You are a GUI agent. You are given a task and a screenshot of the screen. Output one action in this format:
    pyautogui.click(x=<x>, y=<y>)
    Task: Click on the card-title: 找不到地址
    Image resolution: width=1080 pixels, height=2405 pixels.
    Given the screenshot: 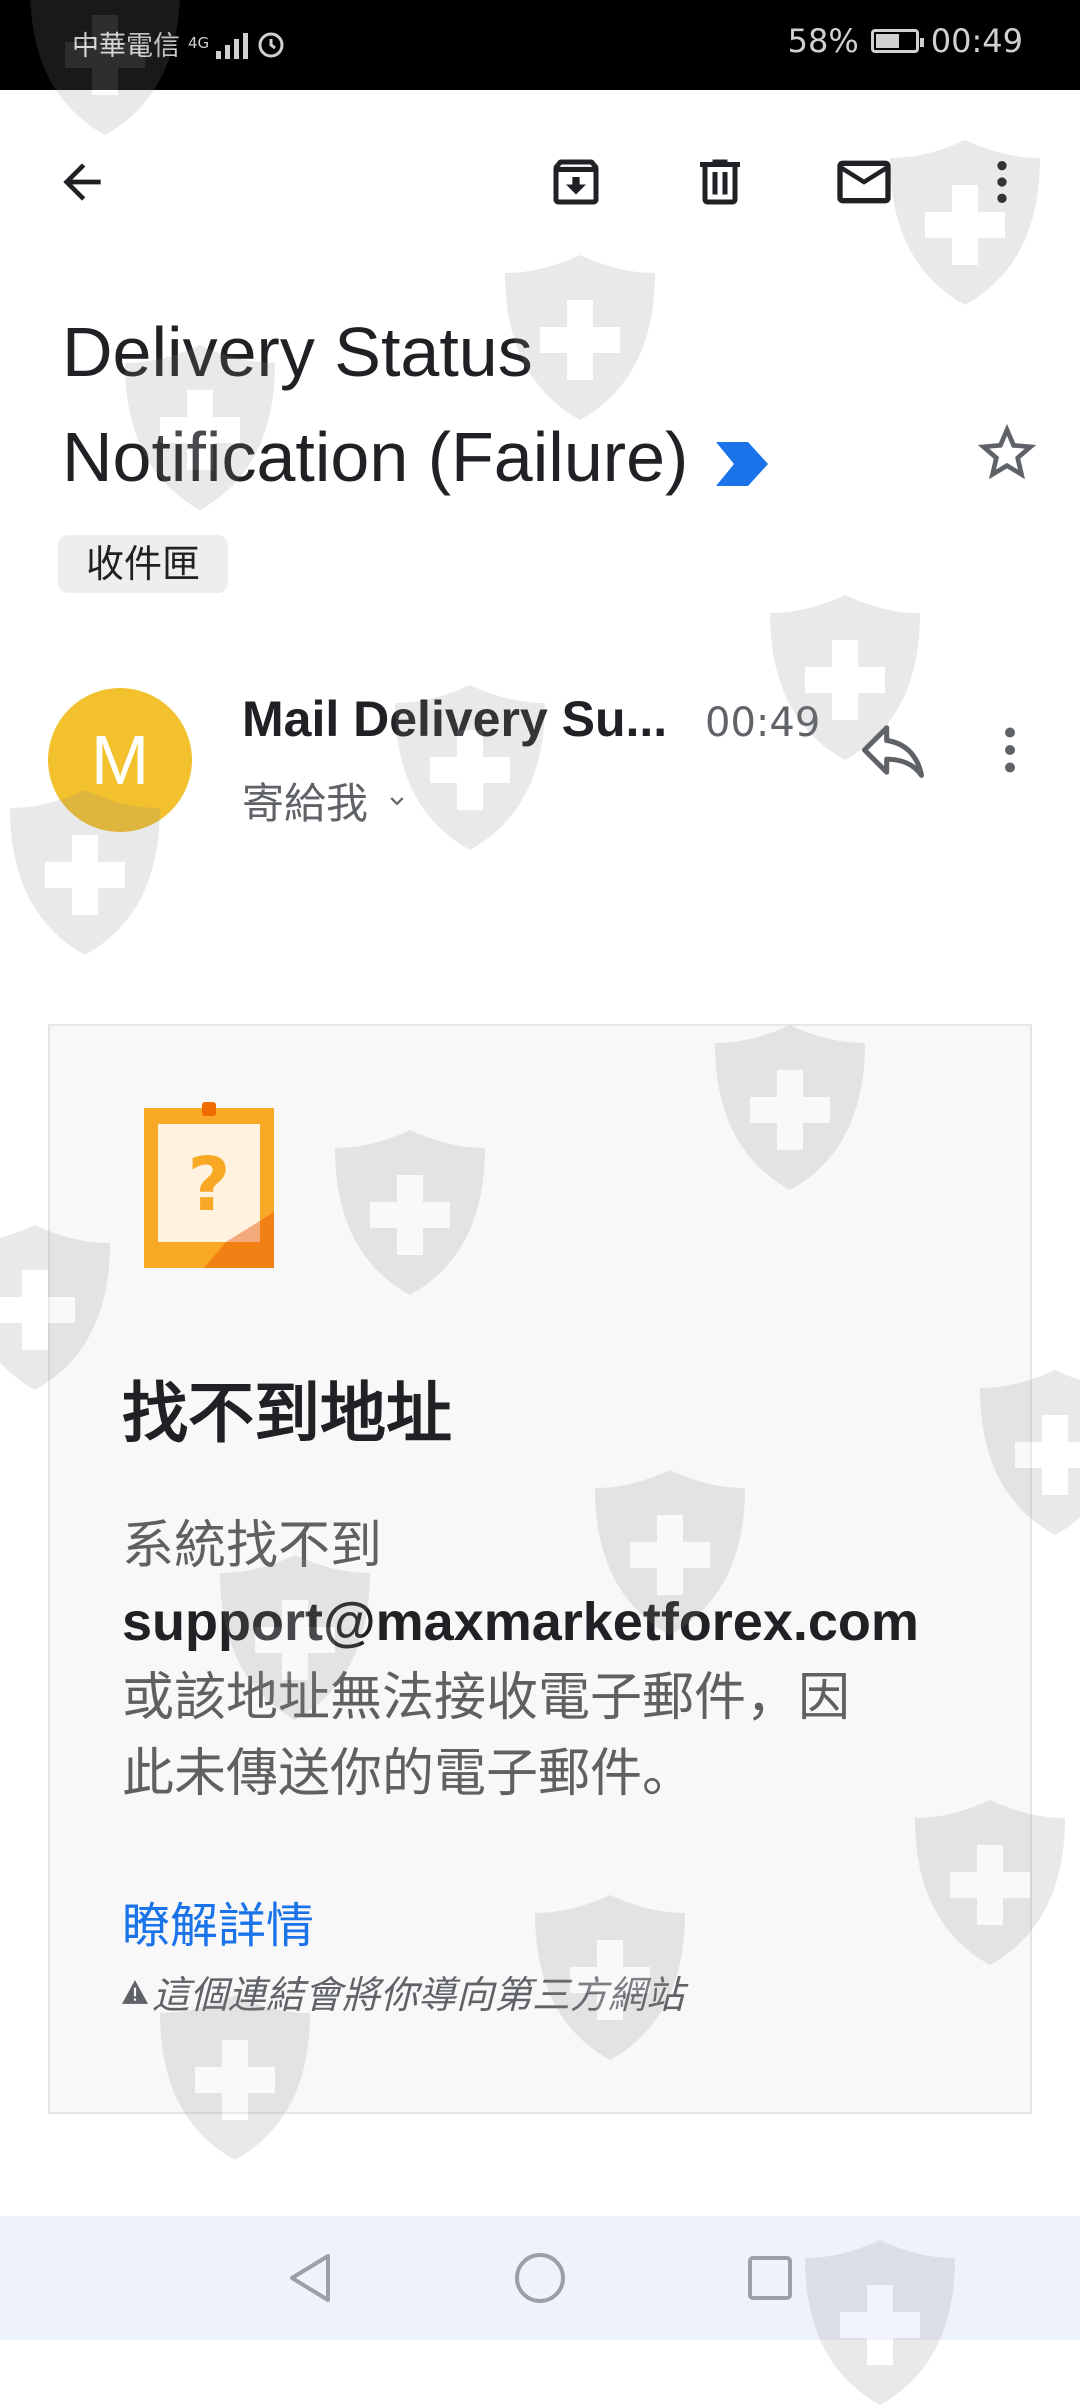 What is the action you would take?
    pyautogui.click(x=287, y=1413)
    